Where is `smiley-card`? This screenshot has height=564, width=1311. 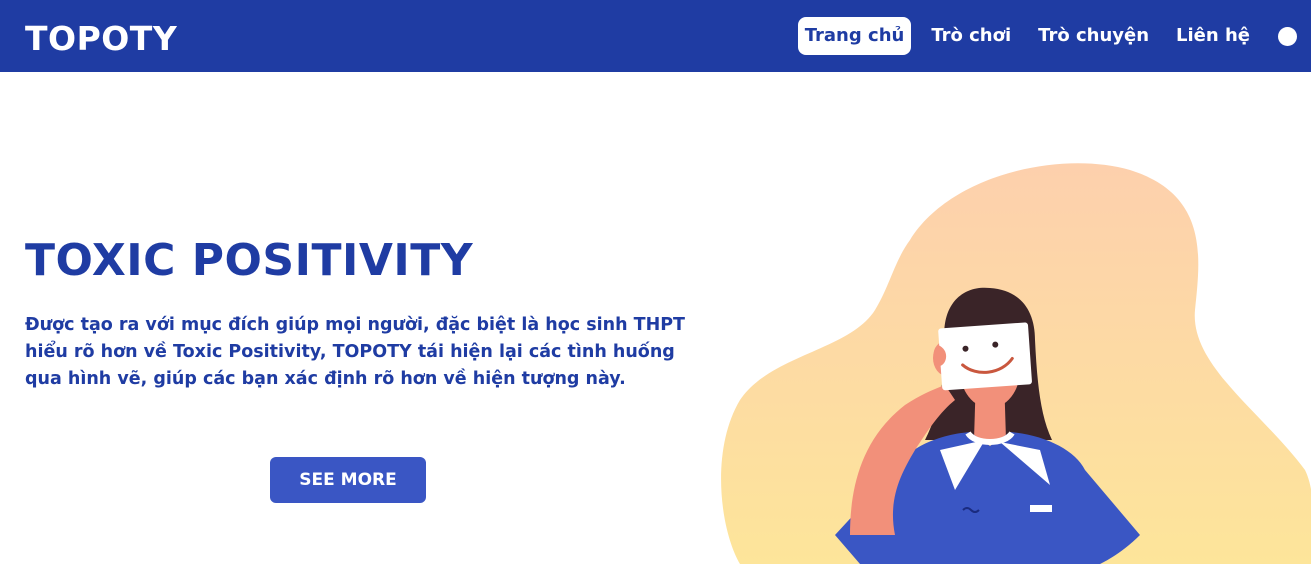 smiley-card is located at coordinates (985, 356).